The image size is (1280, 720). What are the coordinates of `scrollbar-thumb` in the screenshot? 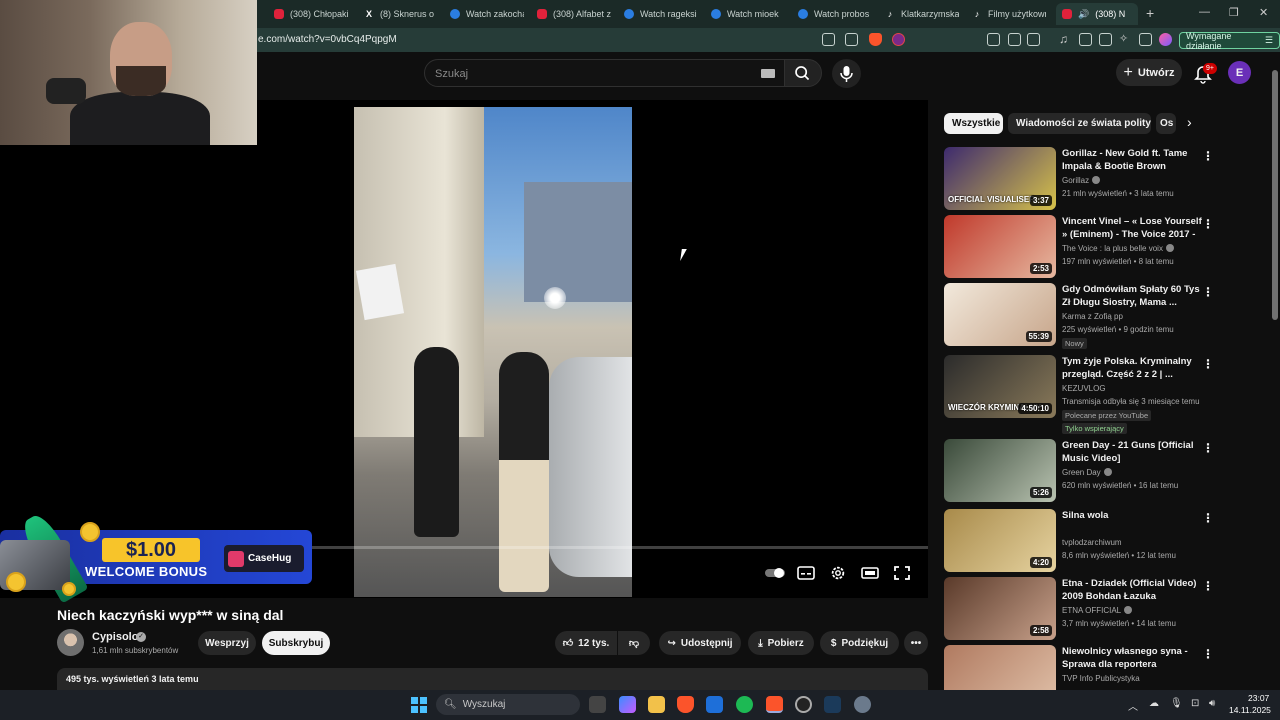 It's located at (1275, 195).